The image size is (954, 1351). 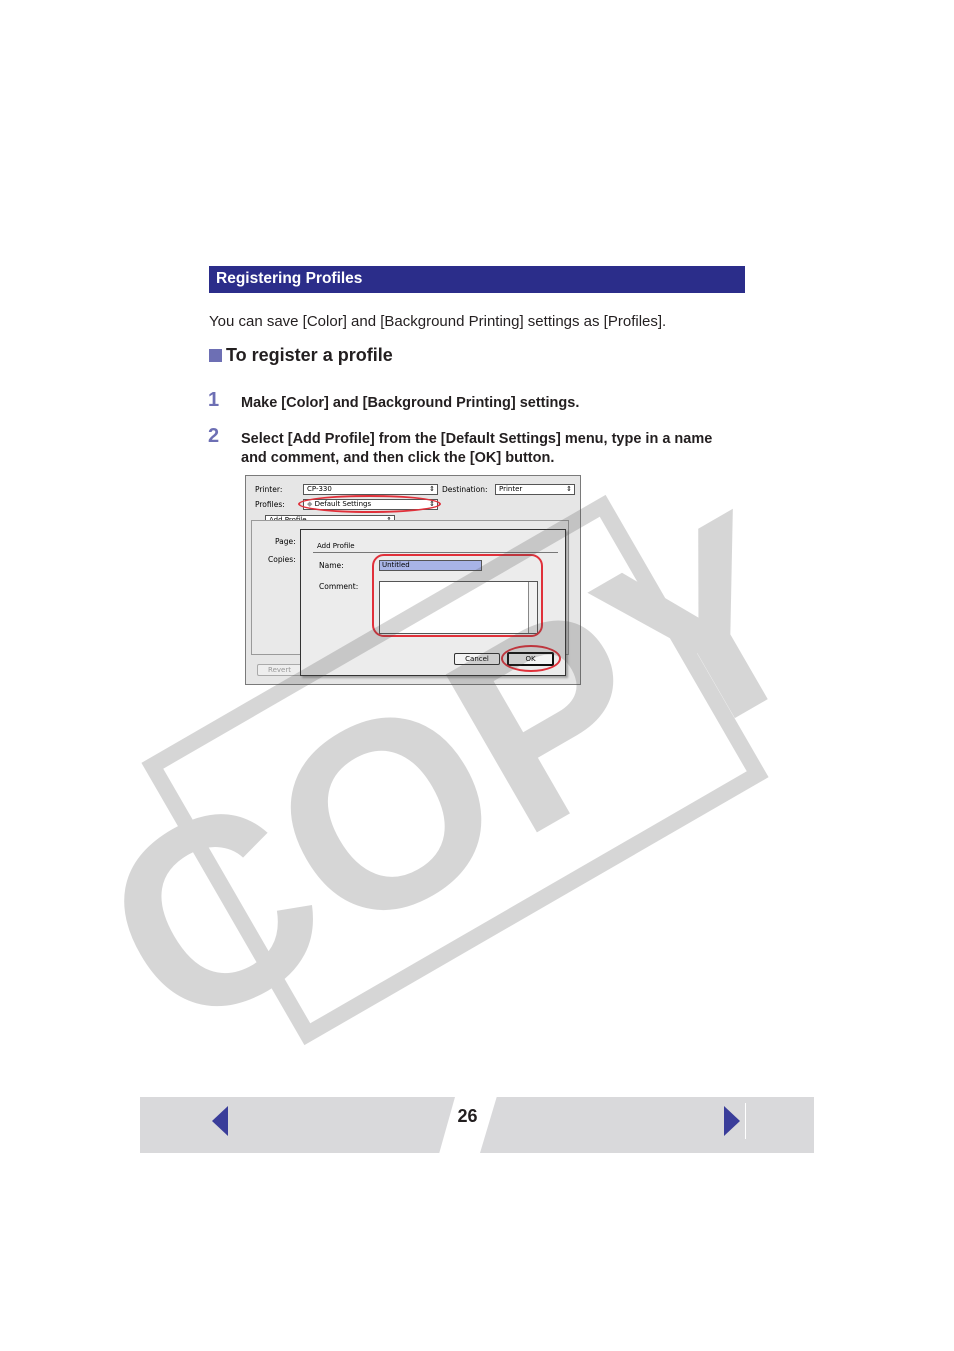 What do you see at coordinates (467, 1116) in the screenshot?
I see `page-number: 26` at bounding box center [467, 1116].